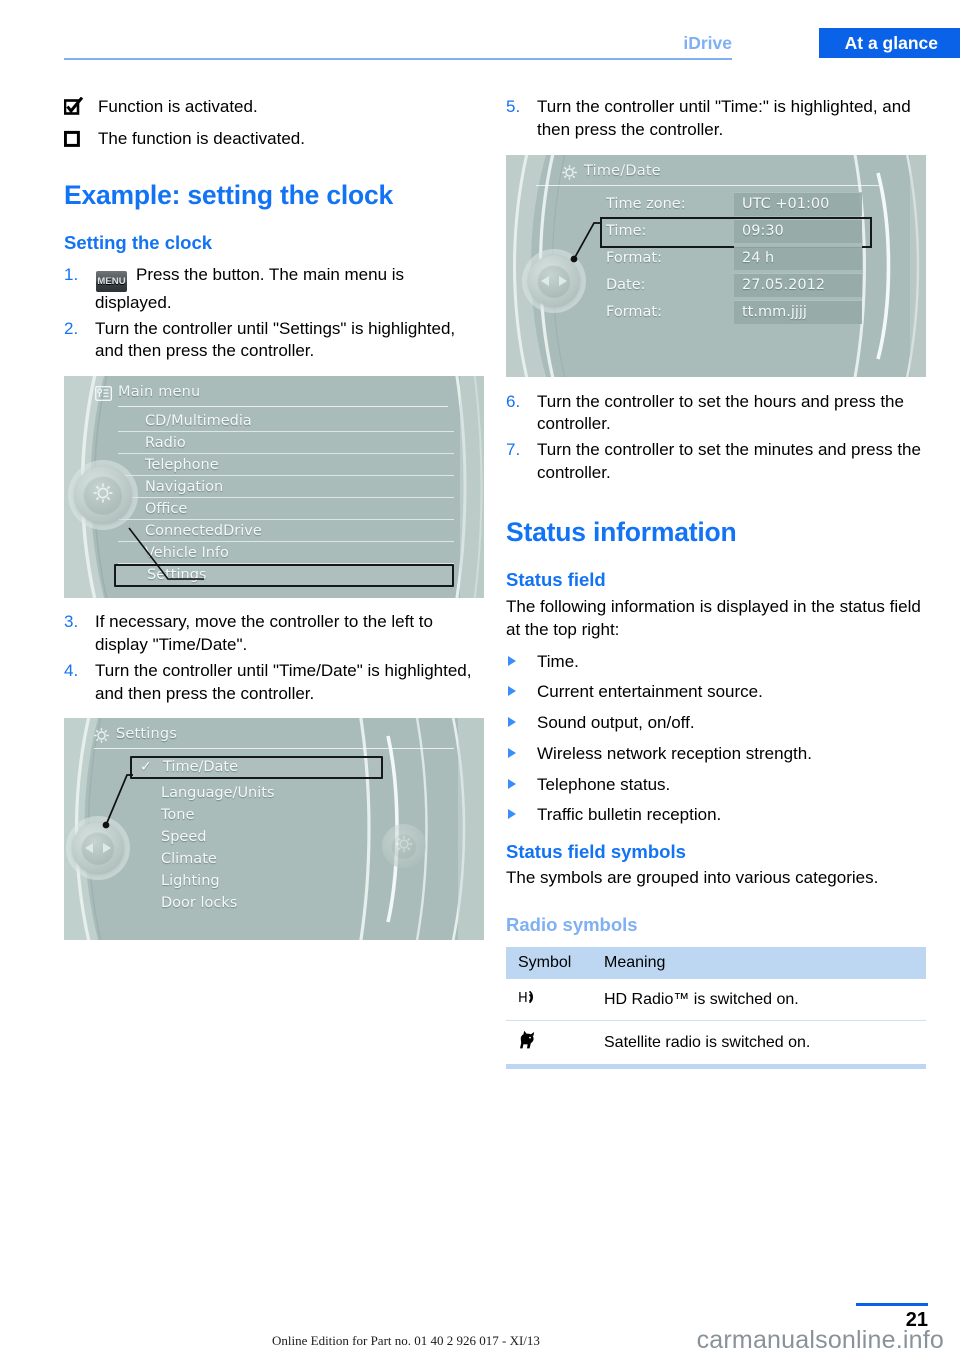 This screenshot has height=1362, width=960. I want to click on step-number: 6., so click(513, 401).